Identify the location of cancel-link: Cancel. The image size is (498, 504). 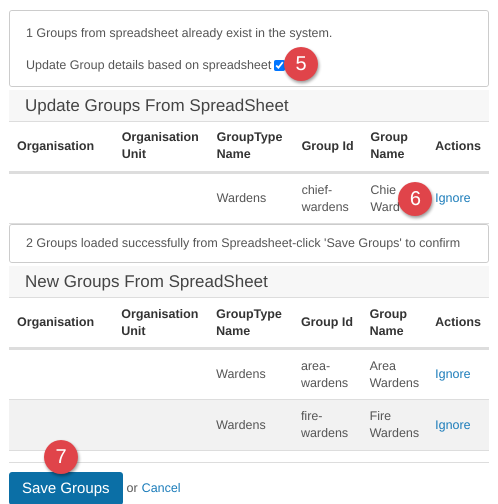
(161, 488).